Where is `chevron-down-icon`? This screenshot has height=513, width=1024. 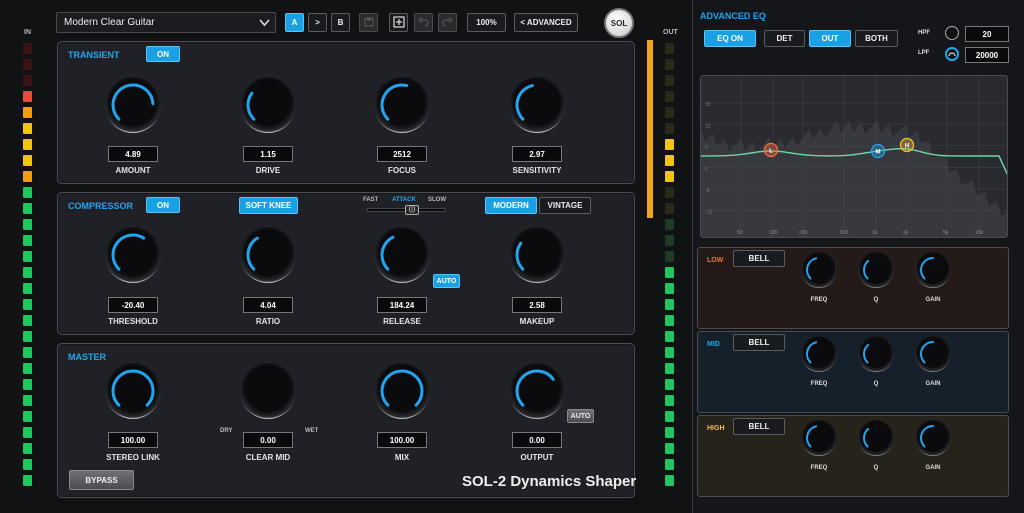 chevron-down-icon is located at coordinates (264, 24).